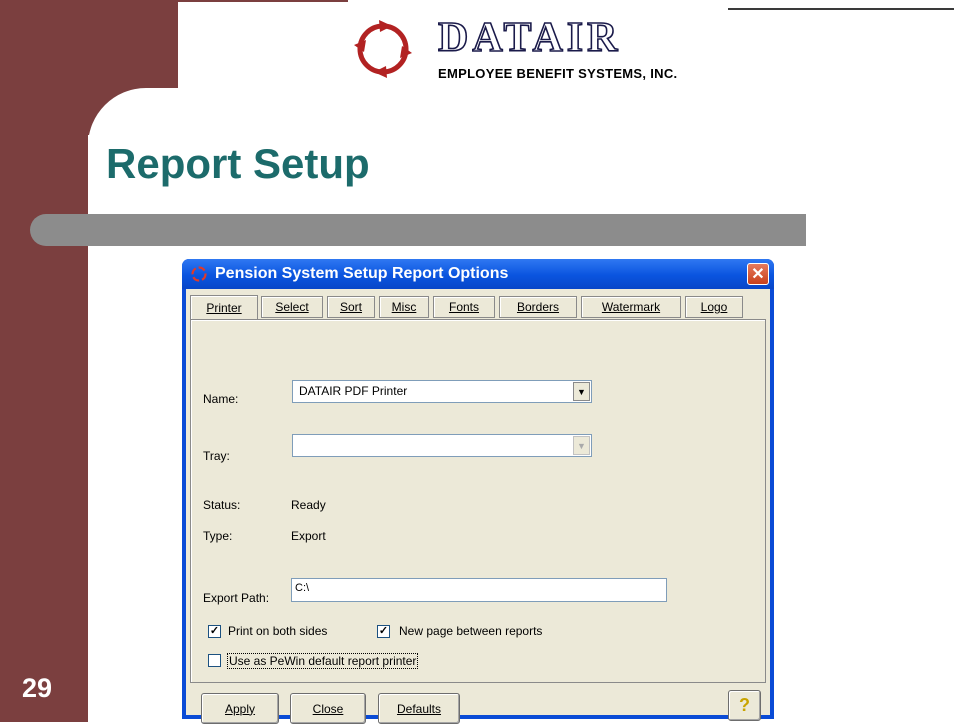 This screenshot has width=954, height=724. I want to click on slide-left-bar, so click(44, 361).